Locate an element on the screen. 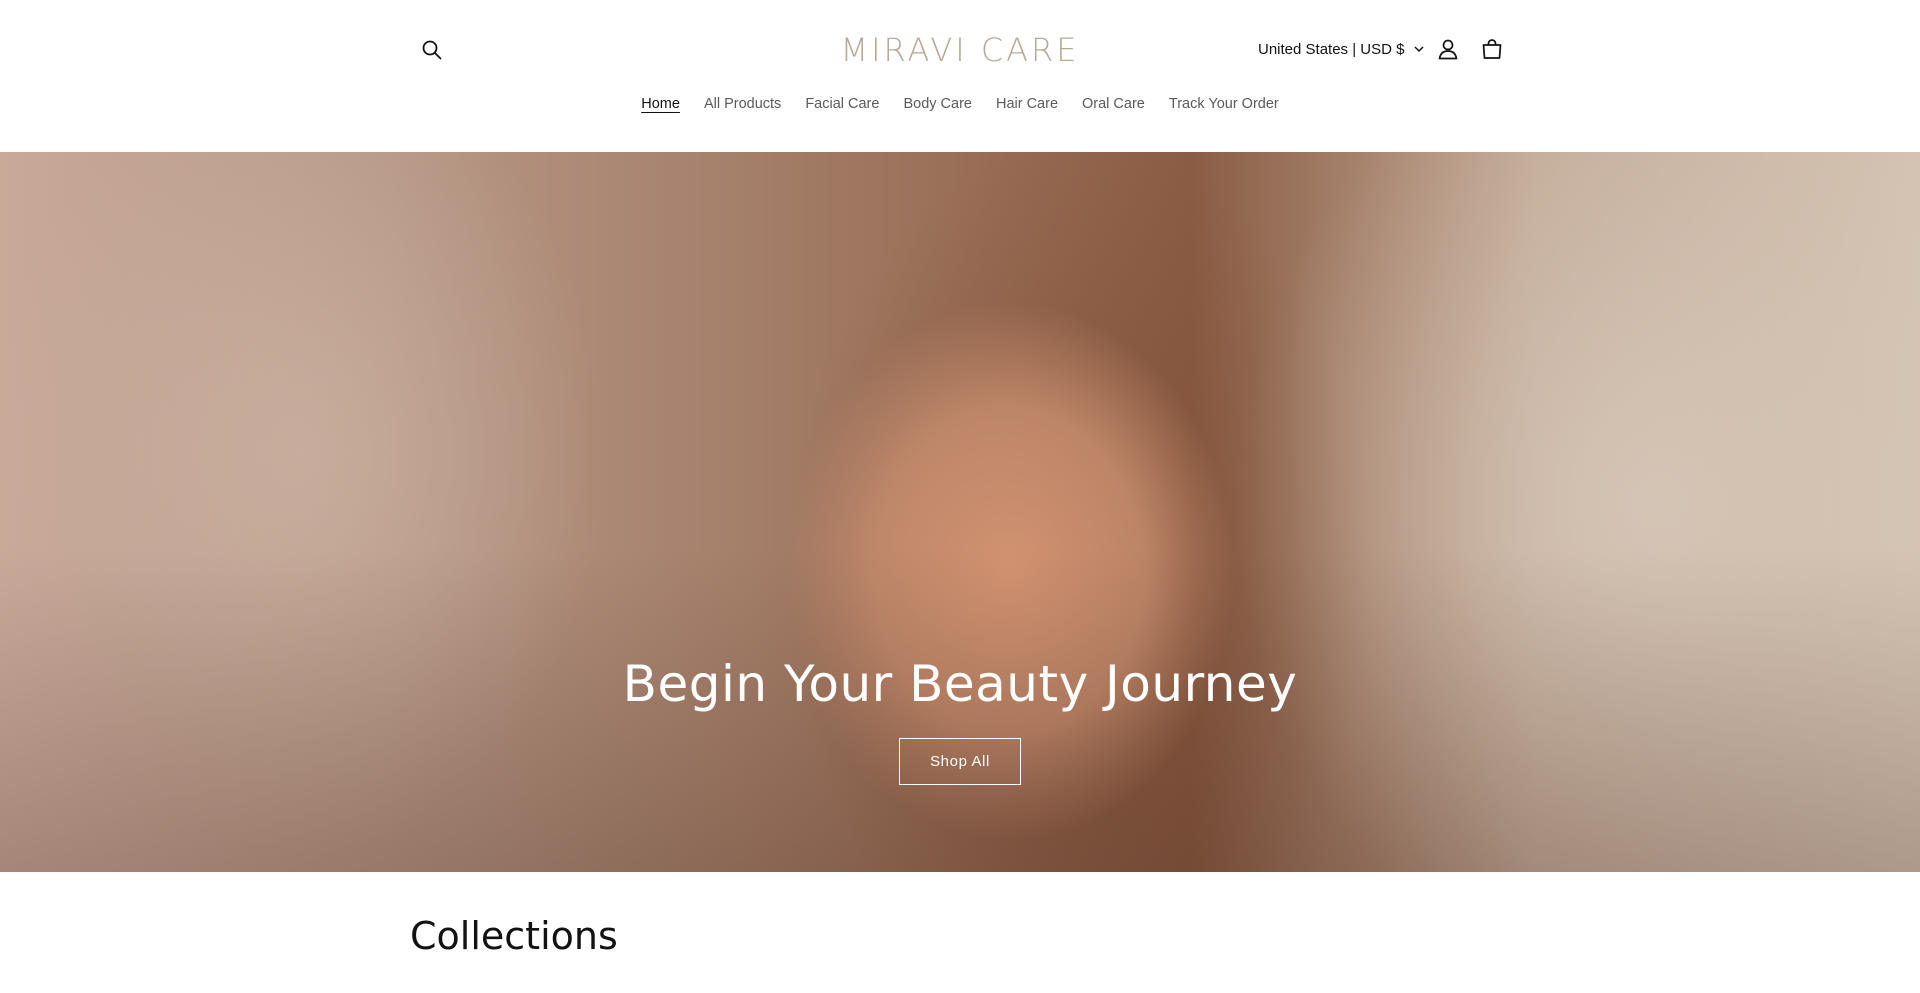 The width and height of the screenshot is (1920, 993). hero-title: Begin Your Beauty Journey is located at coordinates (960, 684).